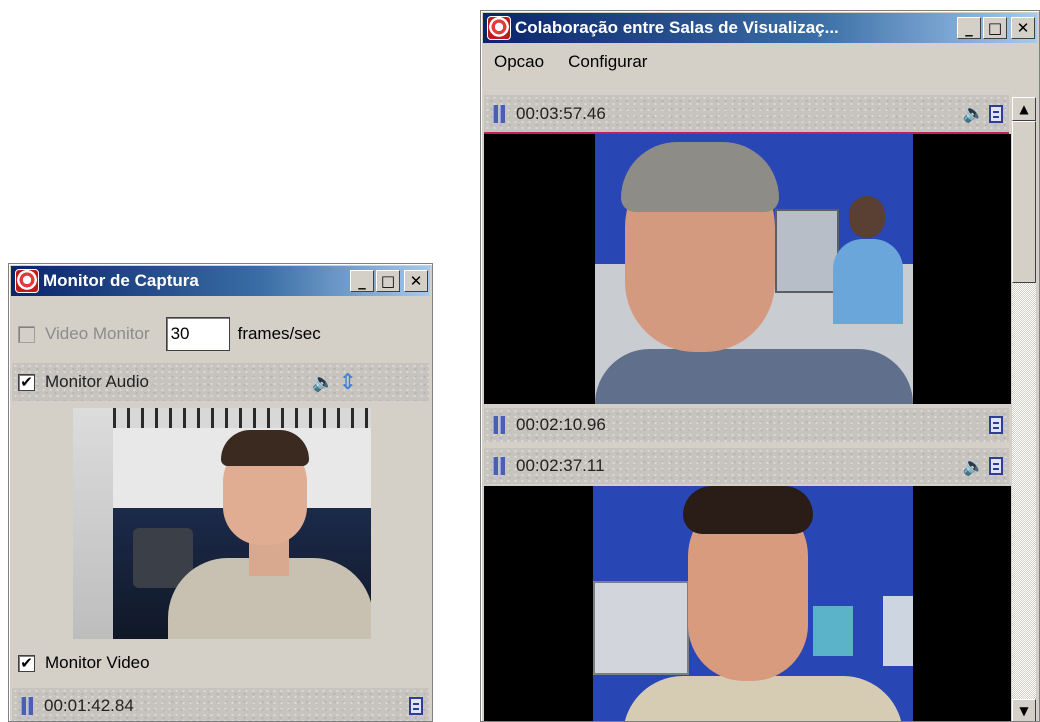 The image size is (1040, 722). Describe the element at coordinates (26, 663) in the screenshot. I see `monitor-video-checkbox: ✔` at that location.